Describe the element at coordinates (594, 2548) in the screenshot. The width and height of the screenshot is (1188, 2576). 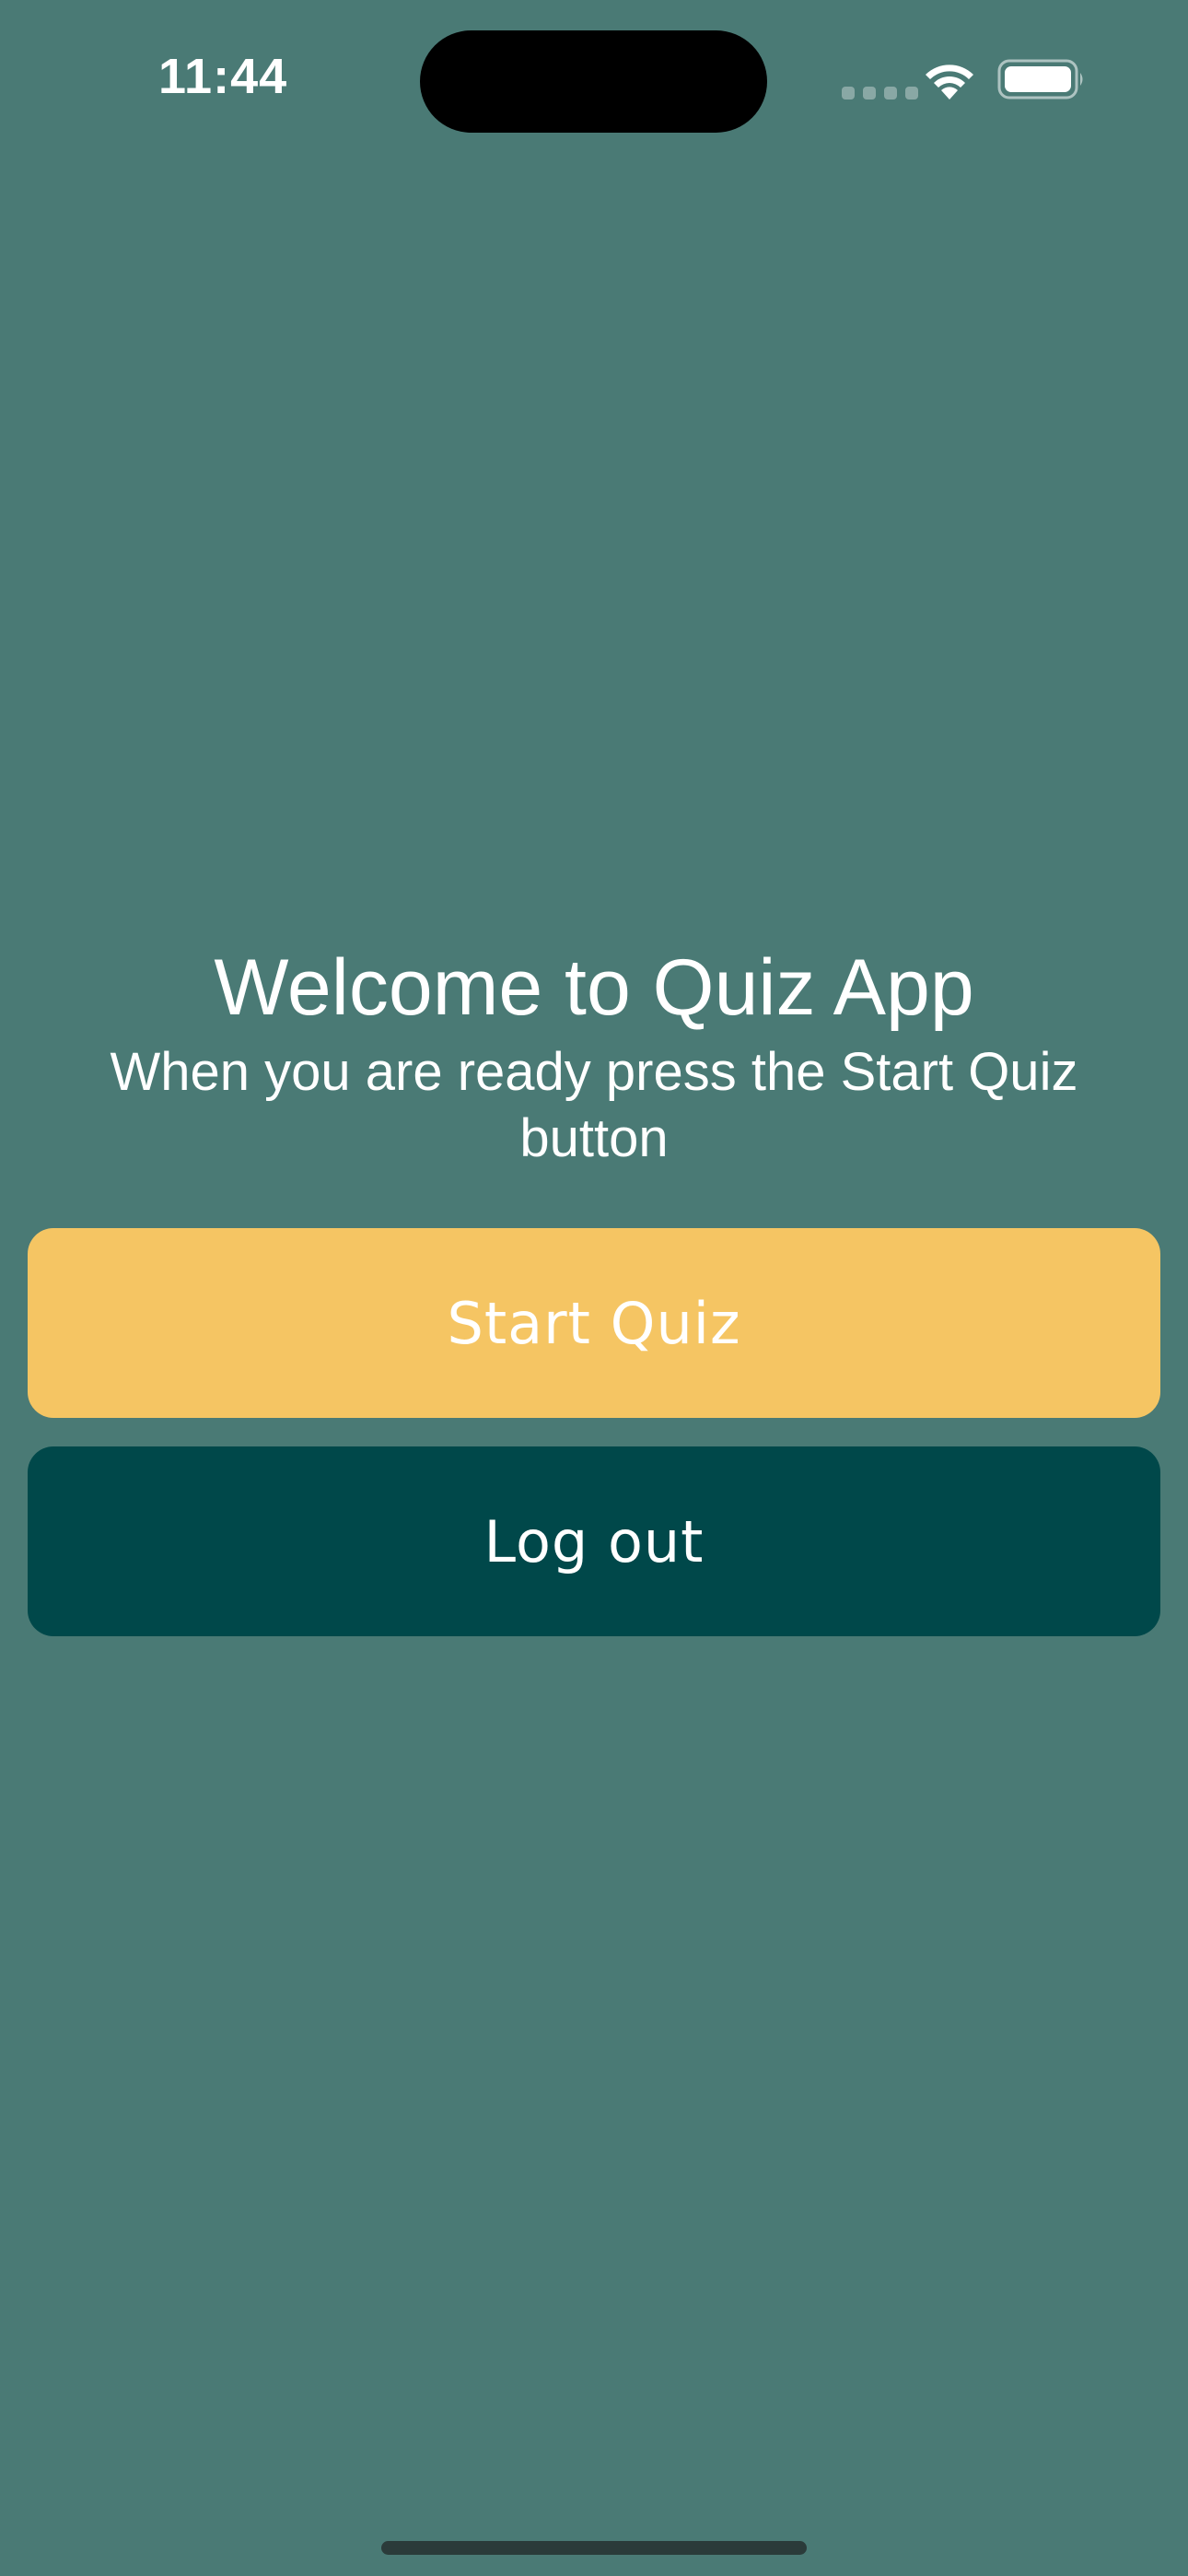
I see `home-indicator` at that location.